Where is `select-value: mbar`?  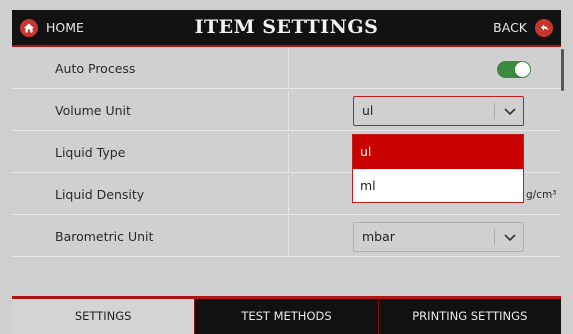
select-value: mbar is located at coordinates (378, 236).